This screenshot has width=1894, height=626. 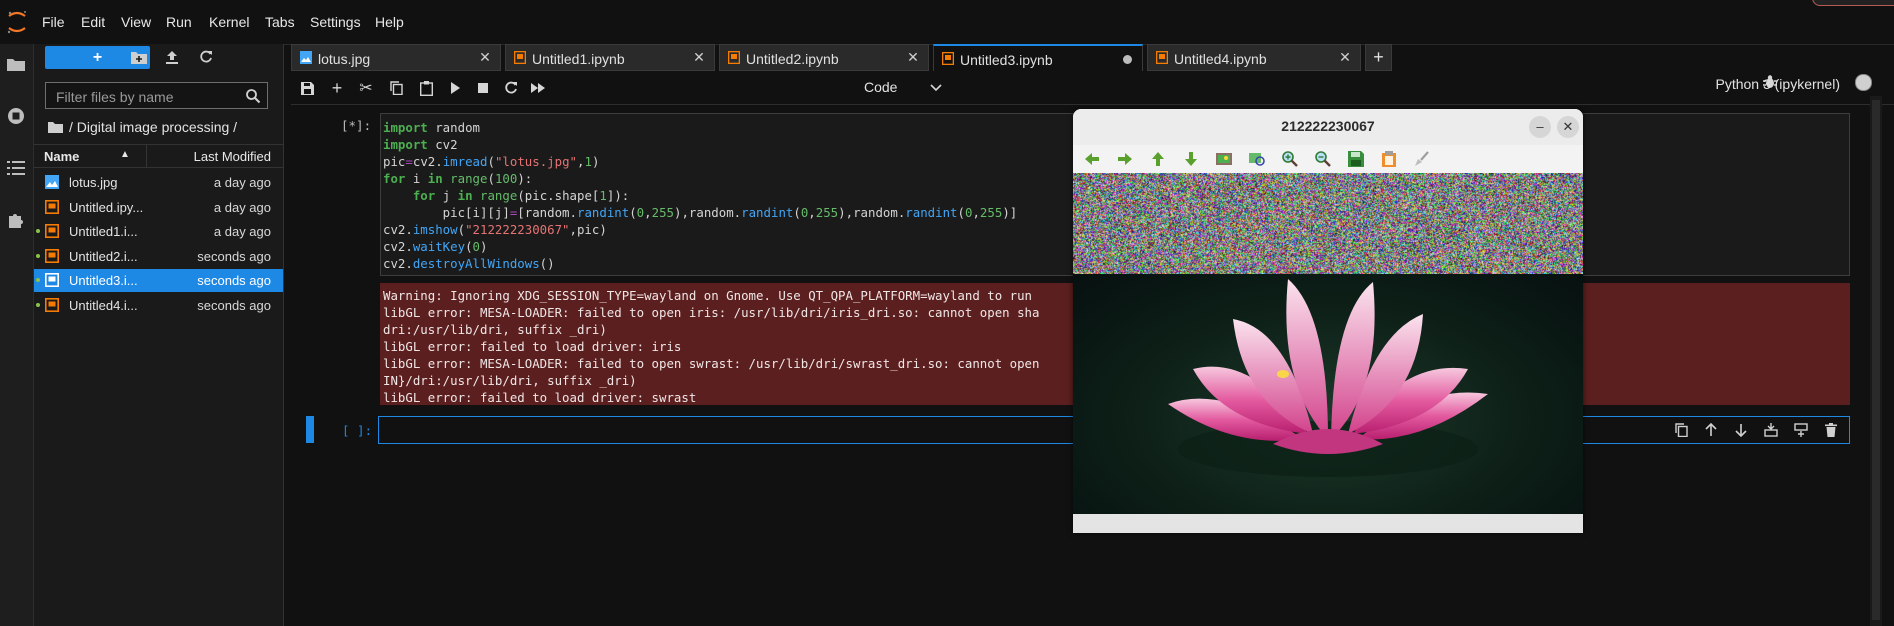 I want to click on active-cell-indicator, so click(x=310, y=429).